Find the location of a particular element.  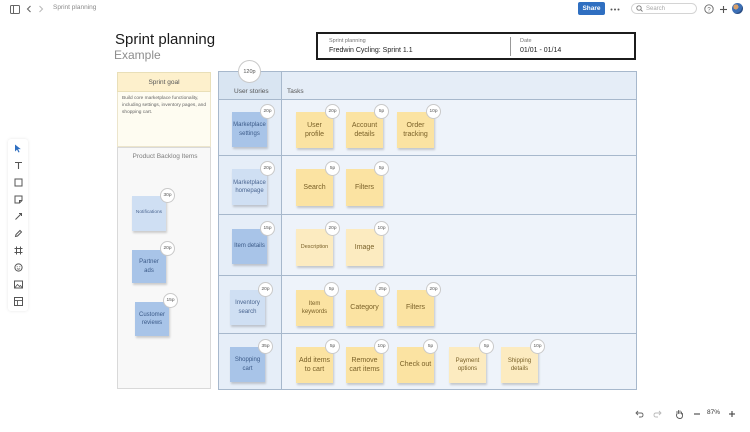

sticky-label: User profile is located at coordinates (314, 129).